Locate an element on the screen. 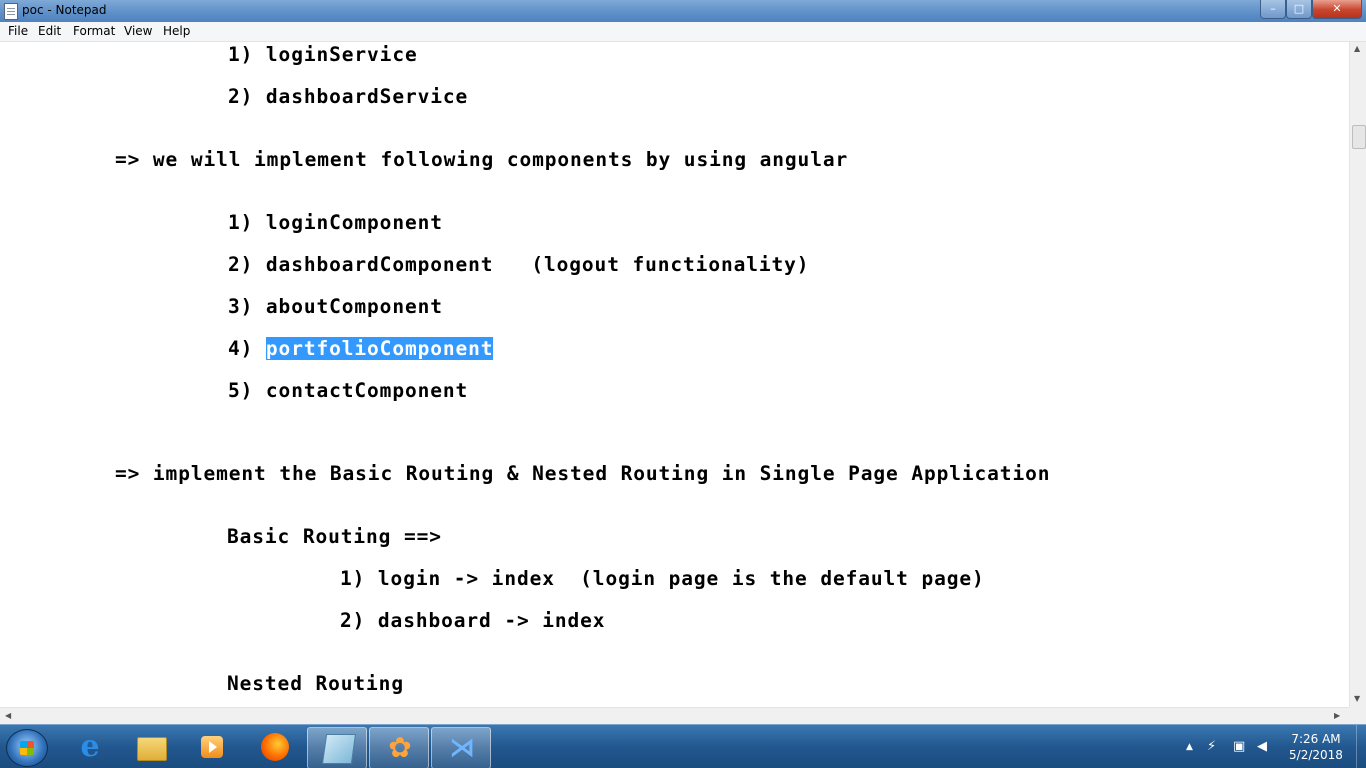 This screenshot has height=768, width=1366. network-icon: ▣ is located at coordinates (1239, 746).